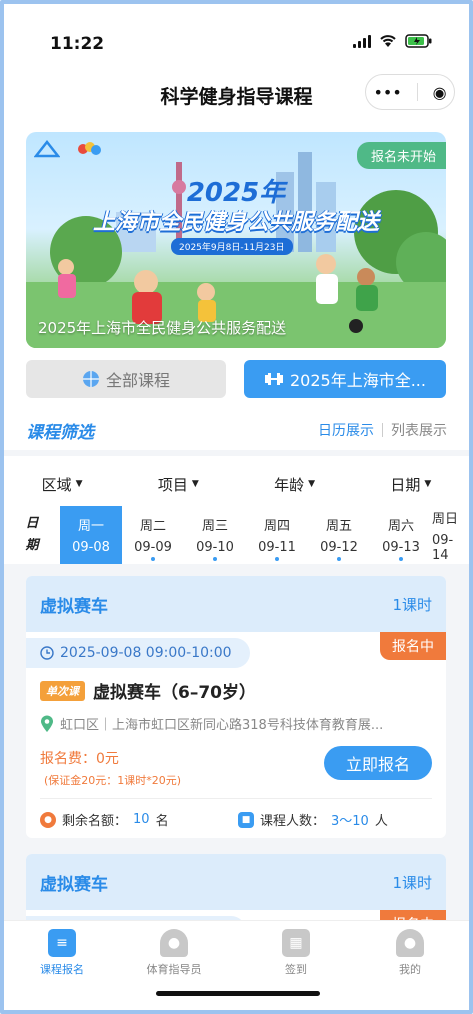 Image resolution: width=473 pixels, height=1014 pixels. What do you see at coordinates (146, 653) in the screenshot?
I see `course-time-text: 2025-09-08 09:00-10:00` at bounding box center [146, 653].